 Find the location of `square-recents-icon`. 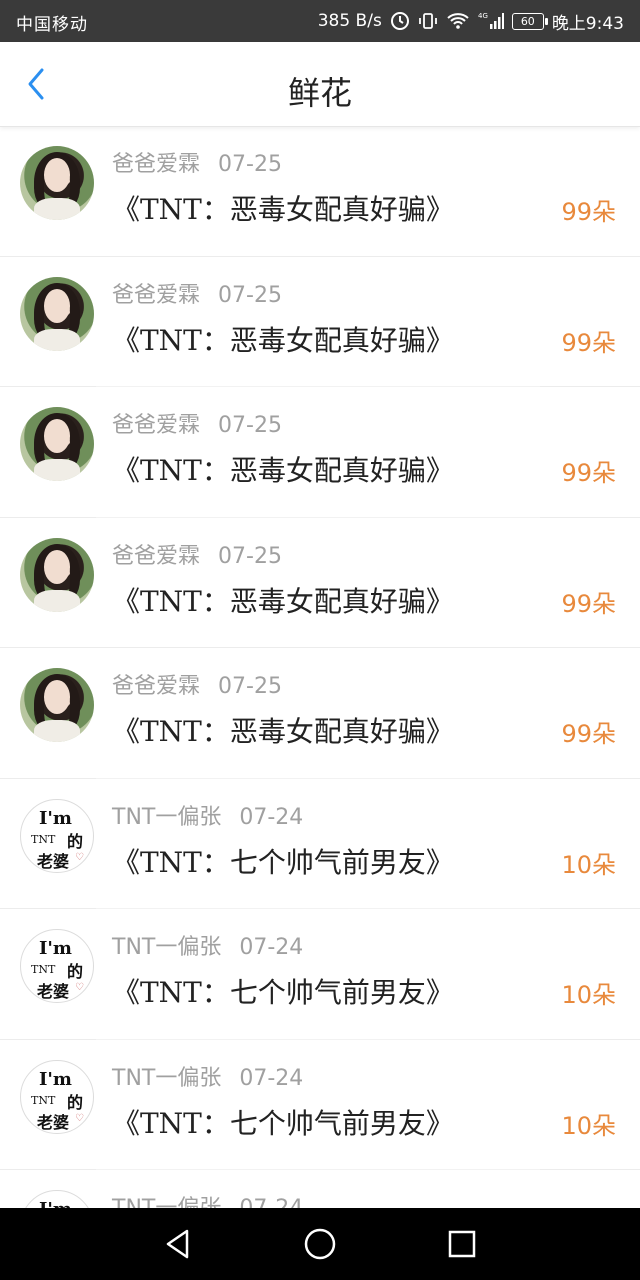

square-recents-icon is located at coordinates (462, 1244).